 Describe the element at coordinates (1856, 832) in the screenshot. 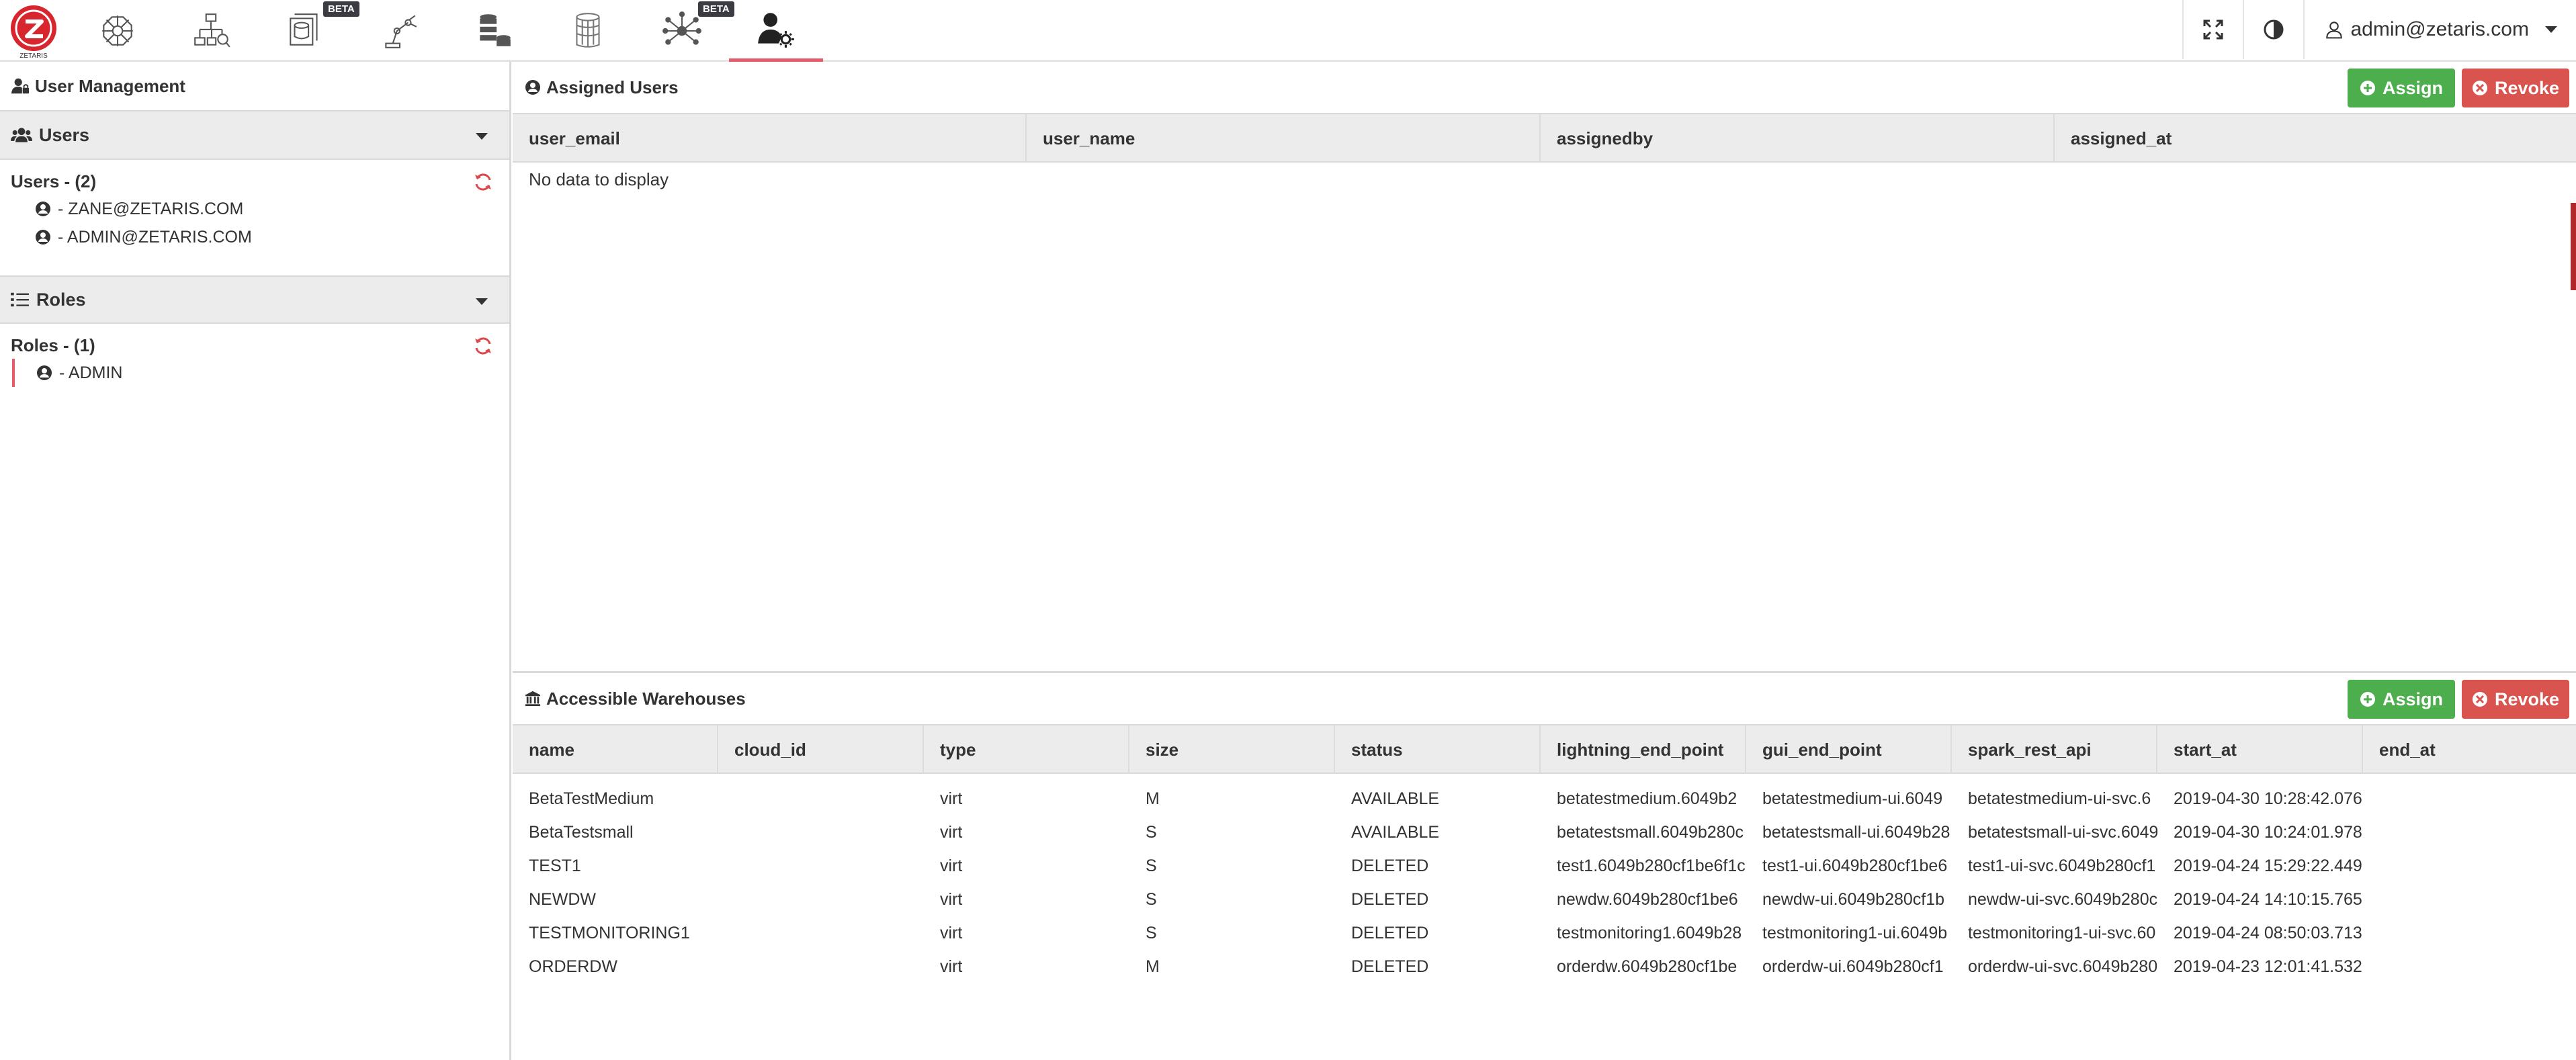

I see `table-cell: betatestsmall-ui.6049b28` at that location.